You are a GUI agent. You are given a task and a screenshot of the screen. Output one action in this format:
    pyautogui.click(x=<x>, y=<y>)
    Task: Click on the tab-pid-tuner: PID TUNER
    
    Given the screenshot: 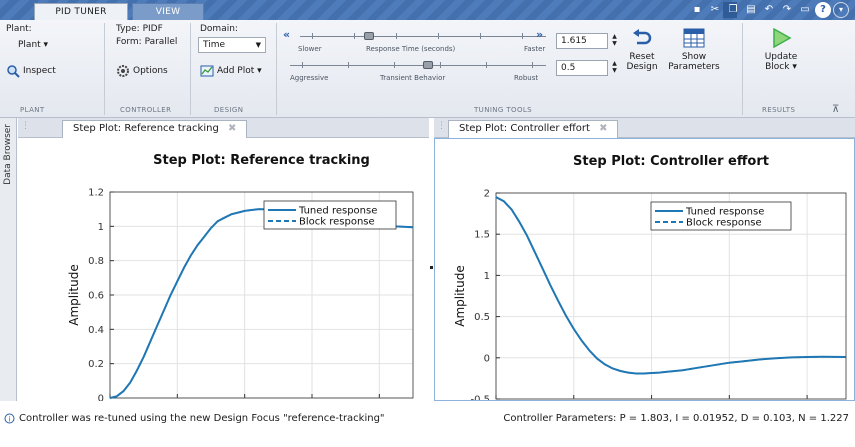 What is the action you would take?
    pyautogui.click(x=81, y=11)
    